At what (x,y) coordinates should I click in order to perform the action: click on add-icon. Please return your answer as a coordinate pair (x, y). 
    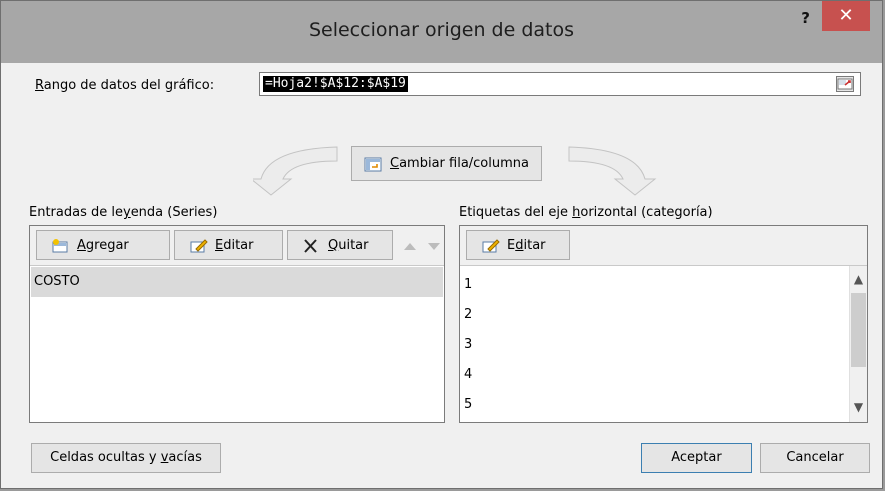
    Looking at the image, I should click on (60, 246).